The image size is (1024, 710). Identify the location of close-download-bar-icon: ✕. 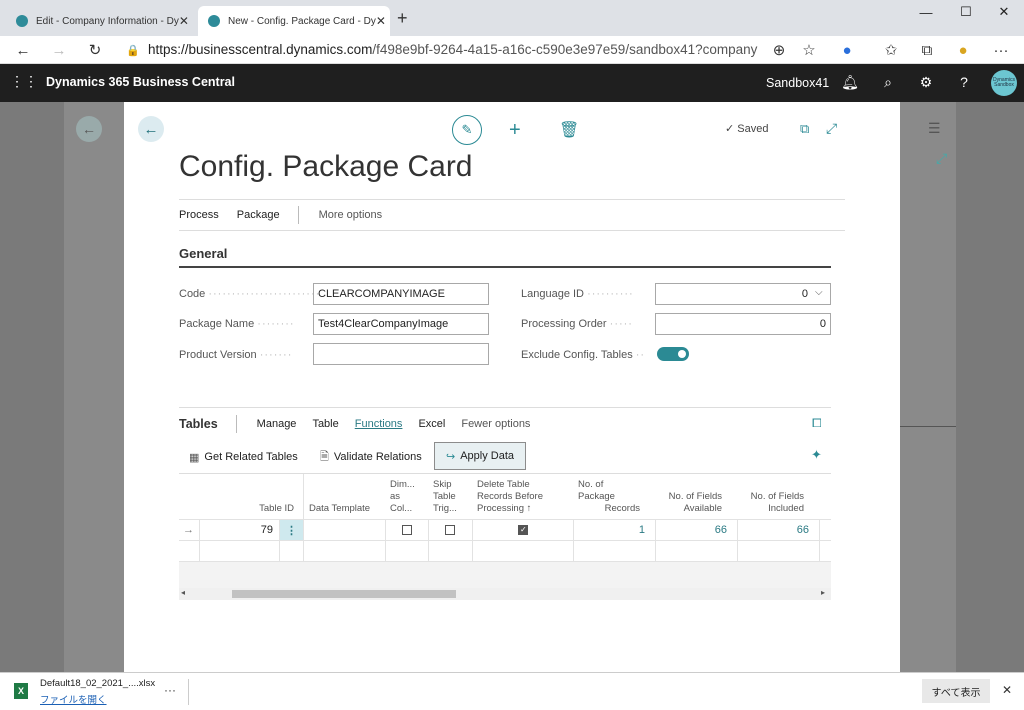
(1007, 690).